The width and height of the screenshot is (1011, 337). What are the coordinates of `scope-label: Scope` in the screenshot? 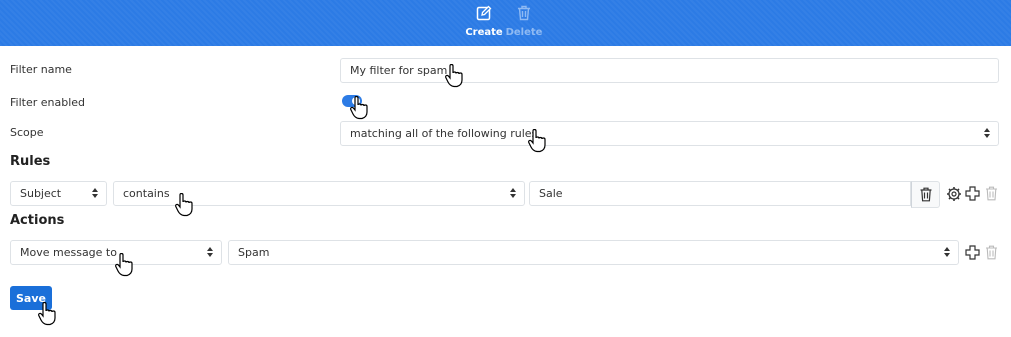 It's located at (27, 132).